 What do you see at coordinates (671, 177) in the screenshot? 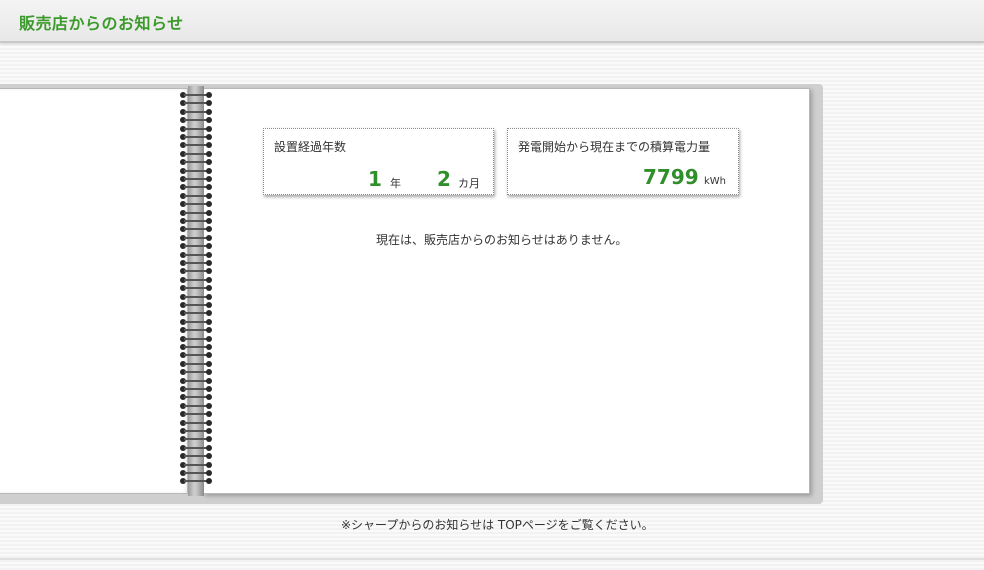
I see `energy-value: 7799` at bounding box center [671, 177].